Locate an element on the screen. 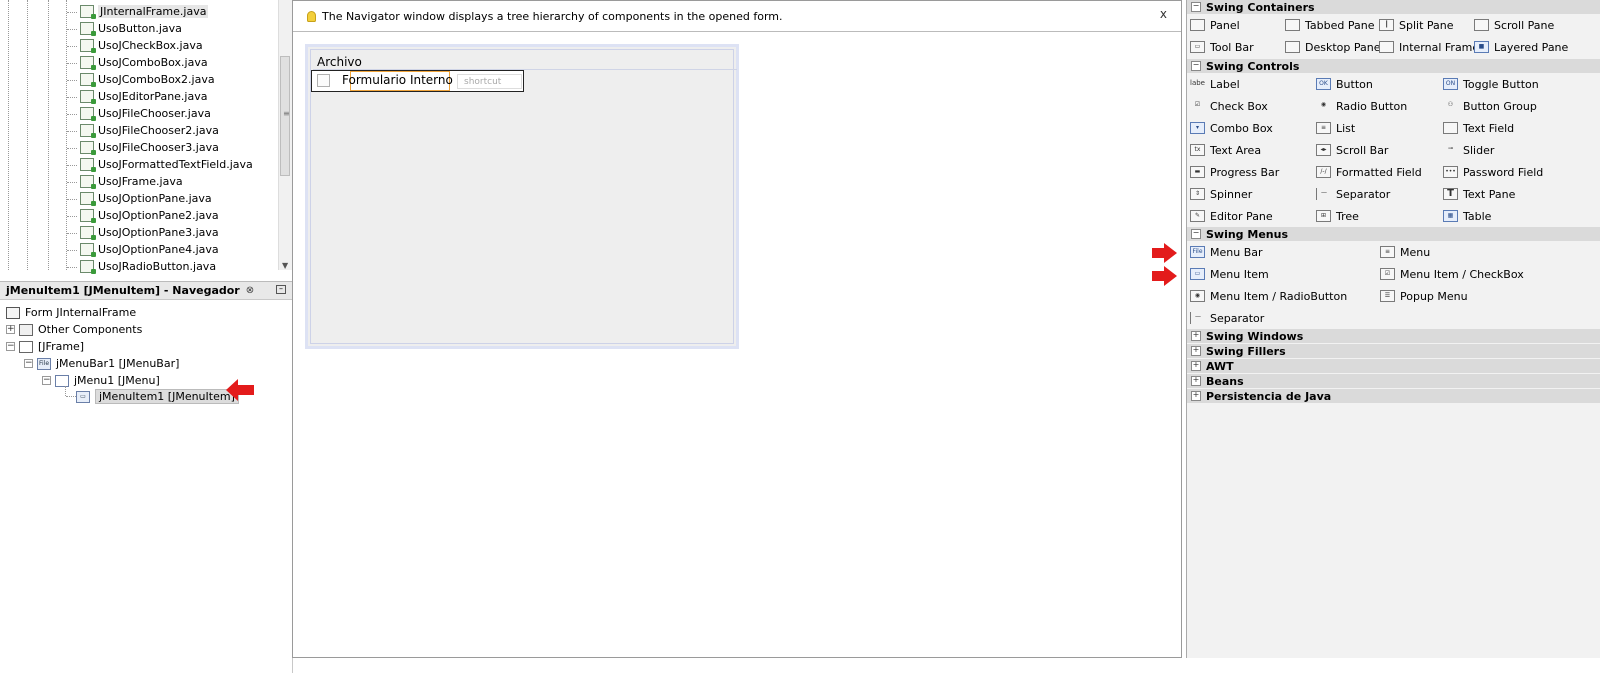 The image size is (1600, 673). scrollbar-thumb: ≡ is located at coordinates (285, 116).